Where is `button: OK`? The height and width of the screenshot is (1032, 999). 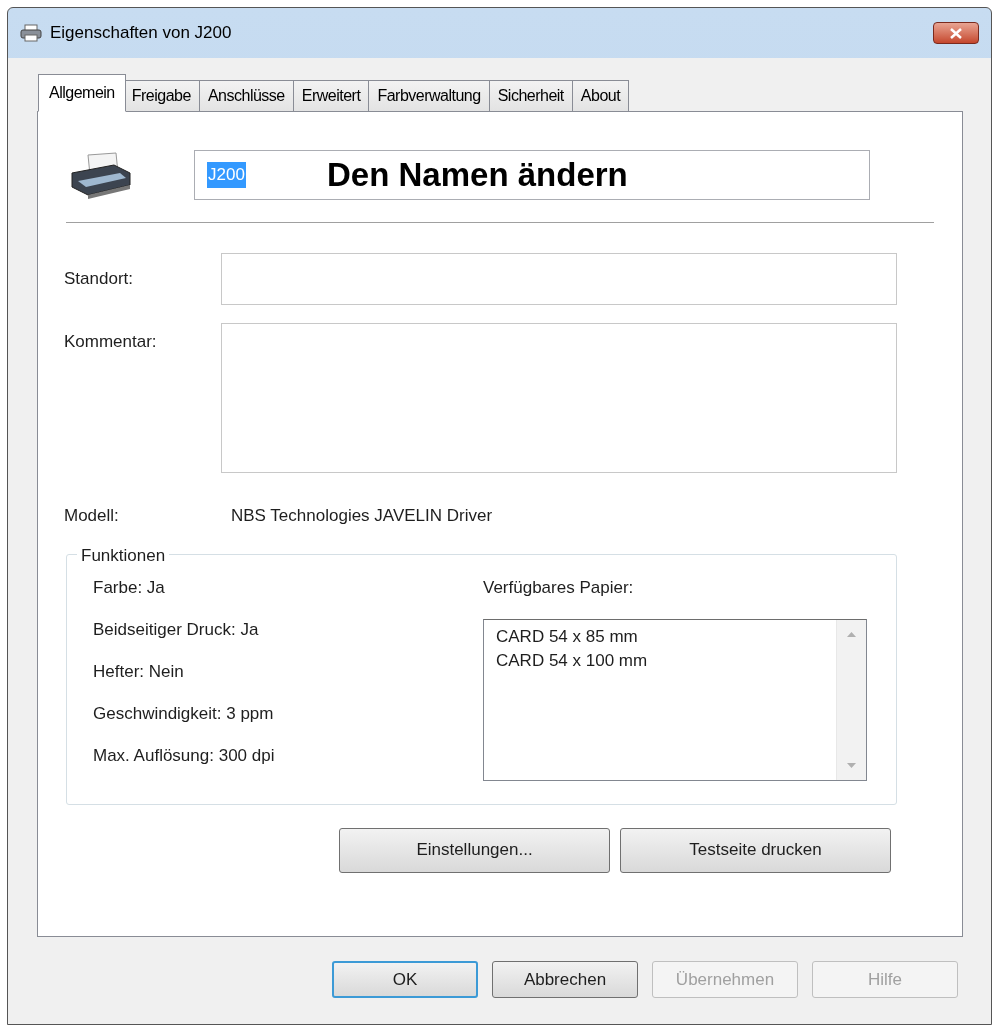
button: OK is located at coordinates (405, 979).